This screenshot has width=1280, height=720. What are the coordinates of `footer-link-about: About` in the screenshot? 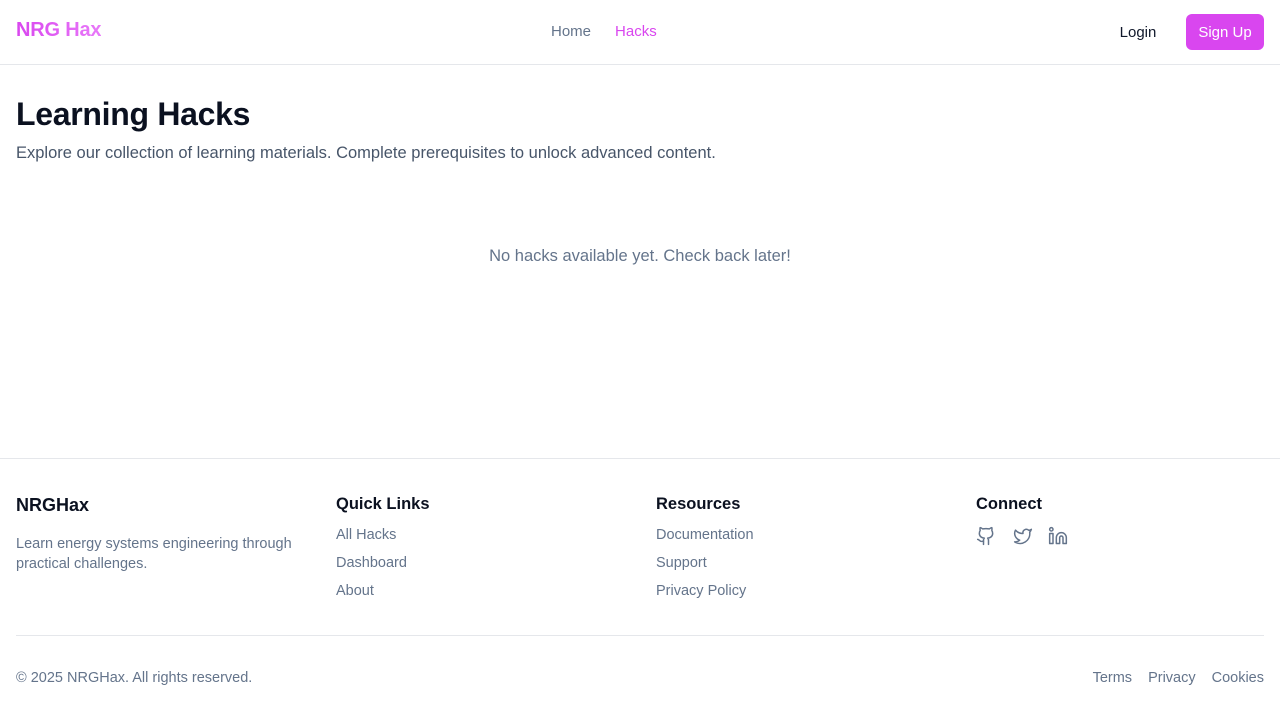 It's located at (383, 591).